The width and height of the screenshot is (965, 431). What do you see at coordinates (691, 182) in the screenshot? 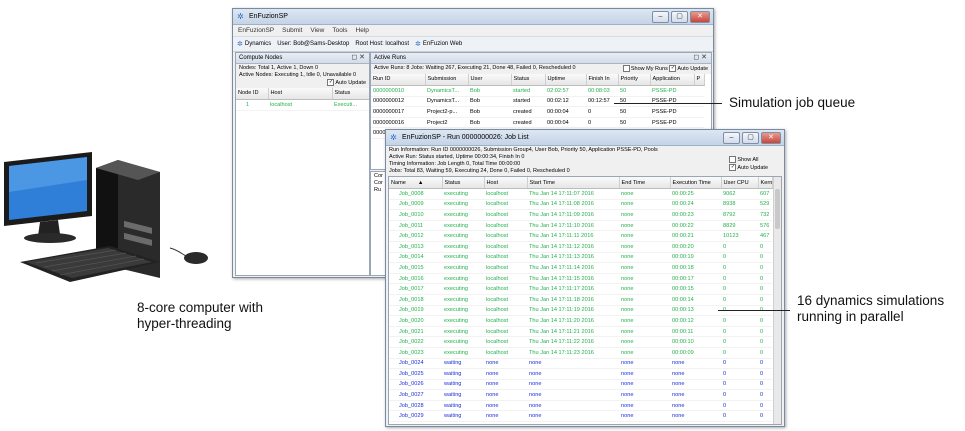
I see `column-header-label: Execution Time` at bounding box center [691, 182].